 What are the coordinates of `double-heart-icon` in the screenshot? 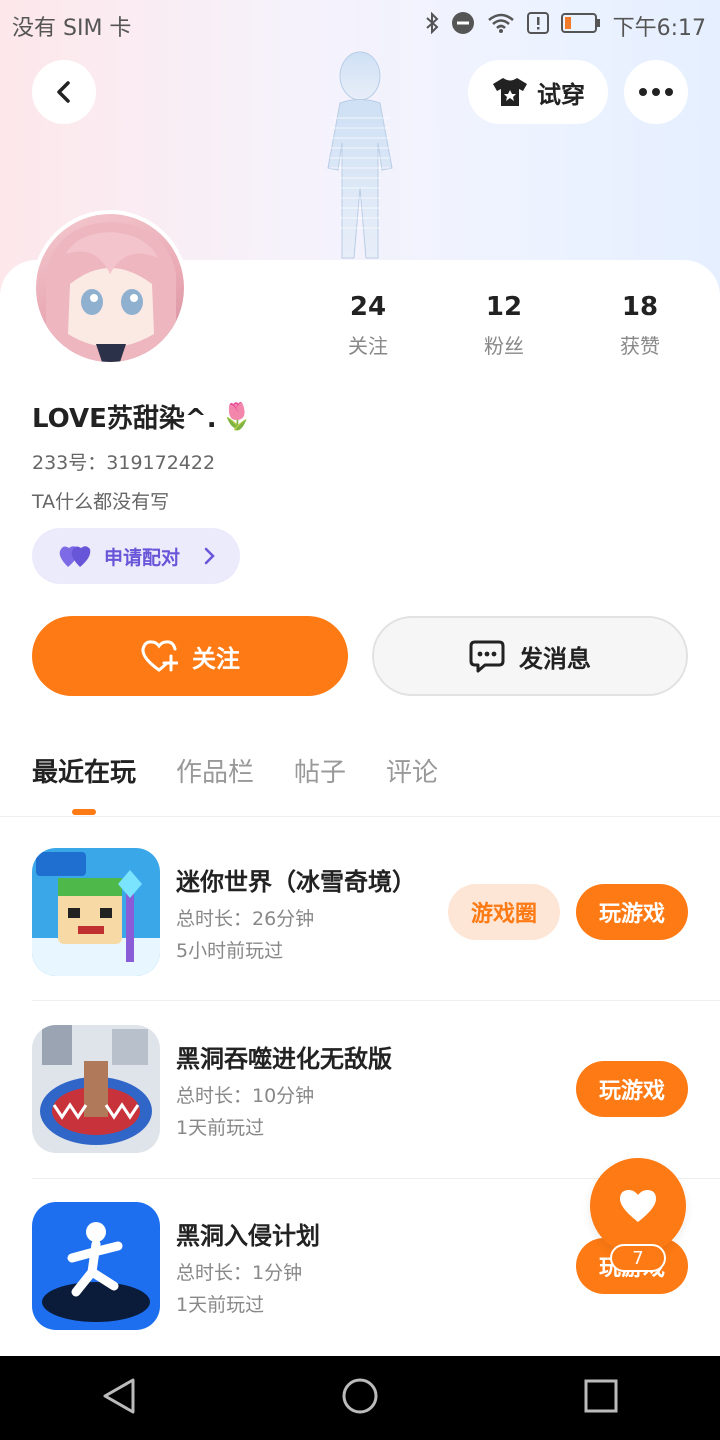 It's located at (75, 556).